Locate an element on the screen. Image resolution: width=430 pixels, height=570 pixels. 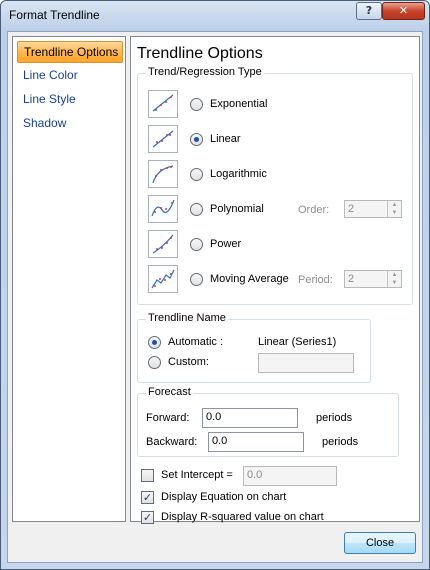
linear-label: Linear is located at coordinates (225, 139).